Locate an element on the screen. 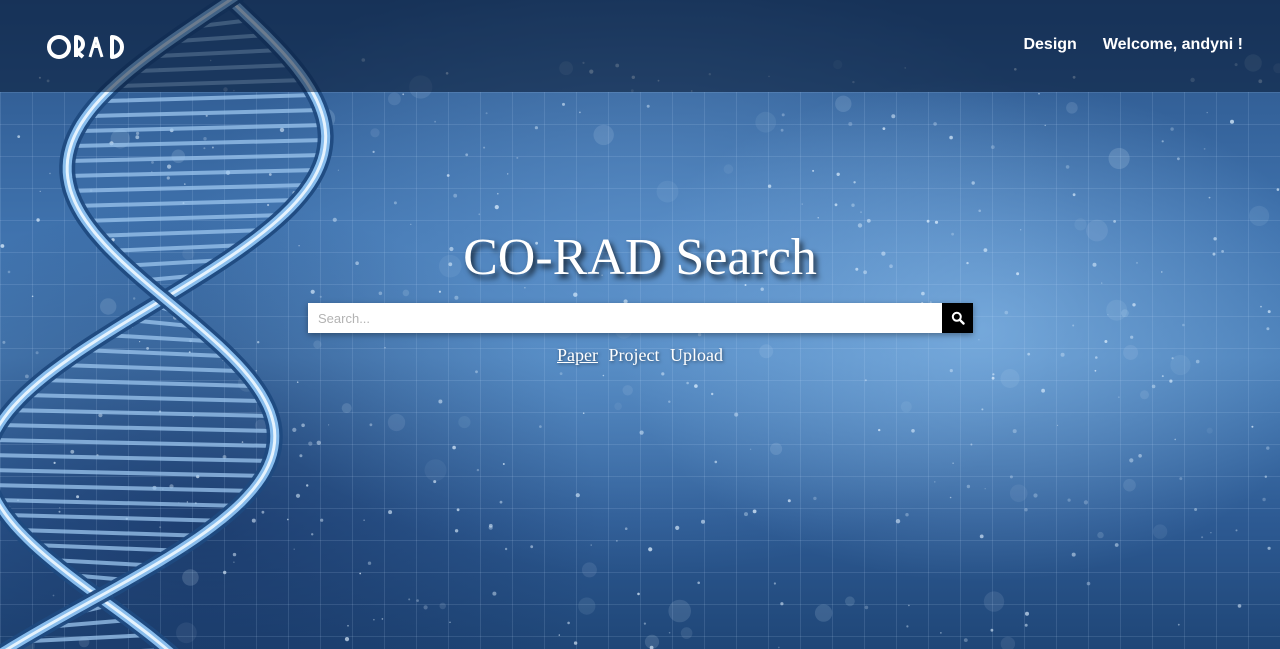 The width and height of the screenshot is (1280, 649). search-icon is located at coordinates (958, 318).